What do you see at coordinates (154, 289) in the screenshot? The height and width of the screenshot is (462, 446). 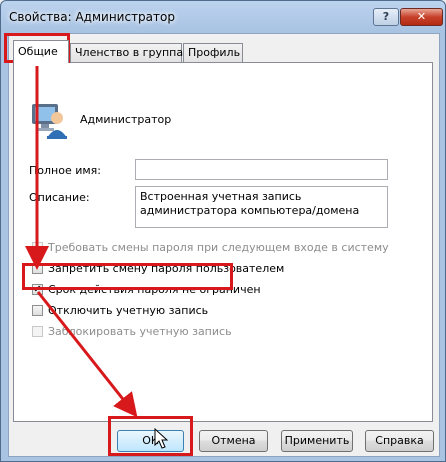 I see `option-label: Срок действия пароля не ограничен` at bounding box center [154, 289].